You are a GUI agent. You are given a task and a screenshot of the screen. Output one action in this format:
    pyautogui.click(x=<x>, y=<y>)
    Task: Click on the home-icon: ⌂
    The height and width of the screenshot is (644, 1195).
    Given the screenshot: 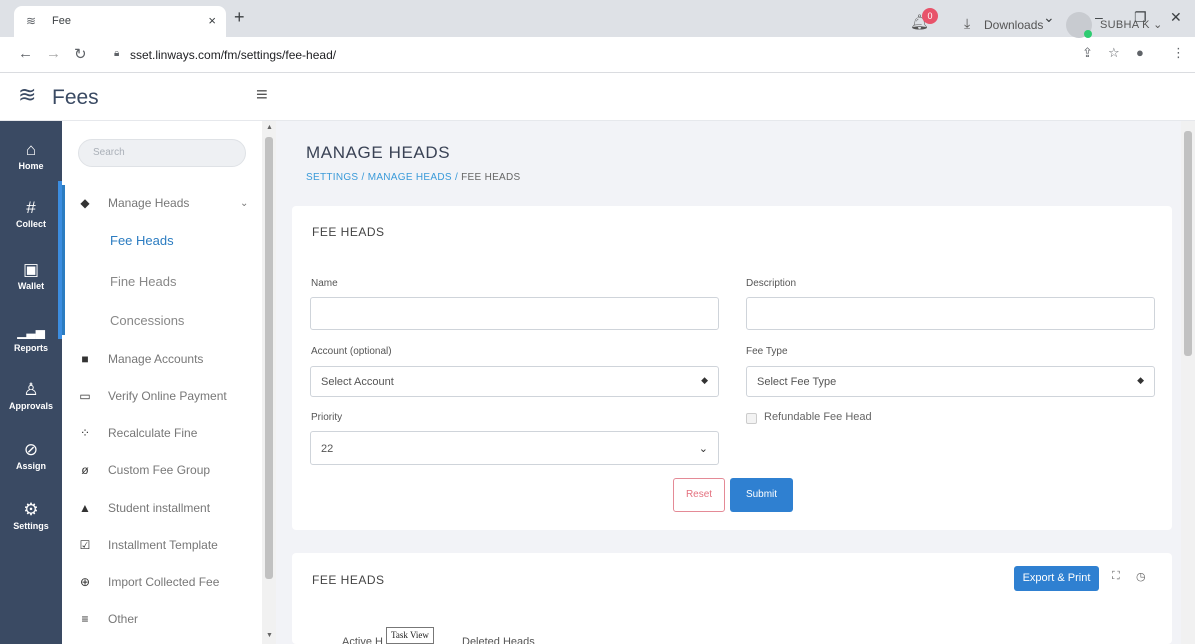 What is the action you would take?
    pyautogui.click(x=31, y=149)
    